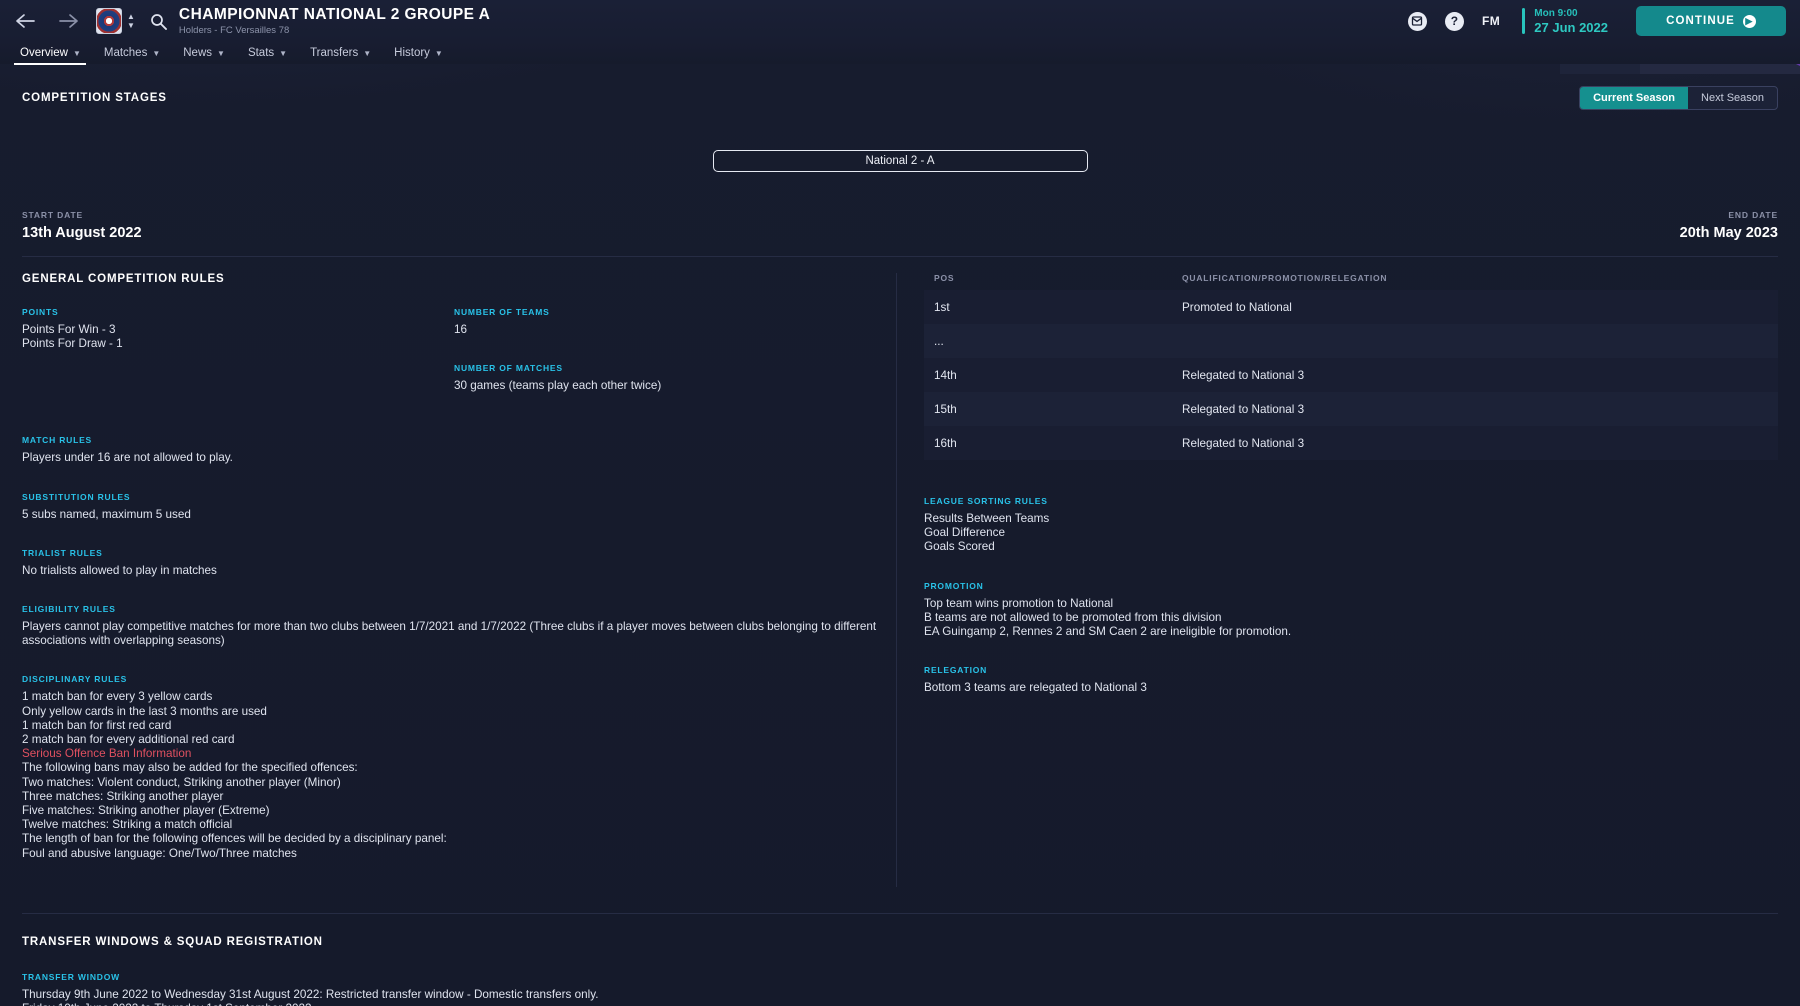 This screenshot has height=1006, width=1800. Describe the element at coordinates (25, 21) in the screenshot. I see `back-icon` at that location.